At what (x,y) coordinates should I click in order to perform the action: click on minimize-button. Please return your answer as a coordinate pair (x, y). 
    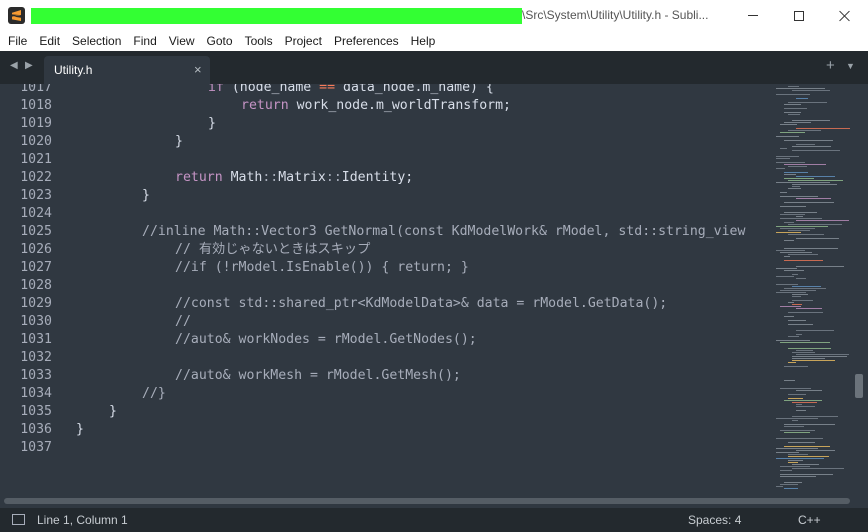
    Looking at the image, I should click on (753, 15).